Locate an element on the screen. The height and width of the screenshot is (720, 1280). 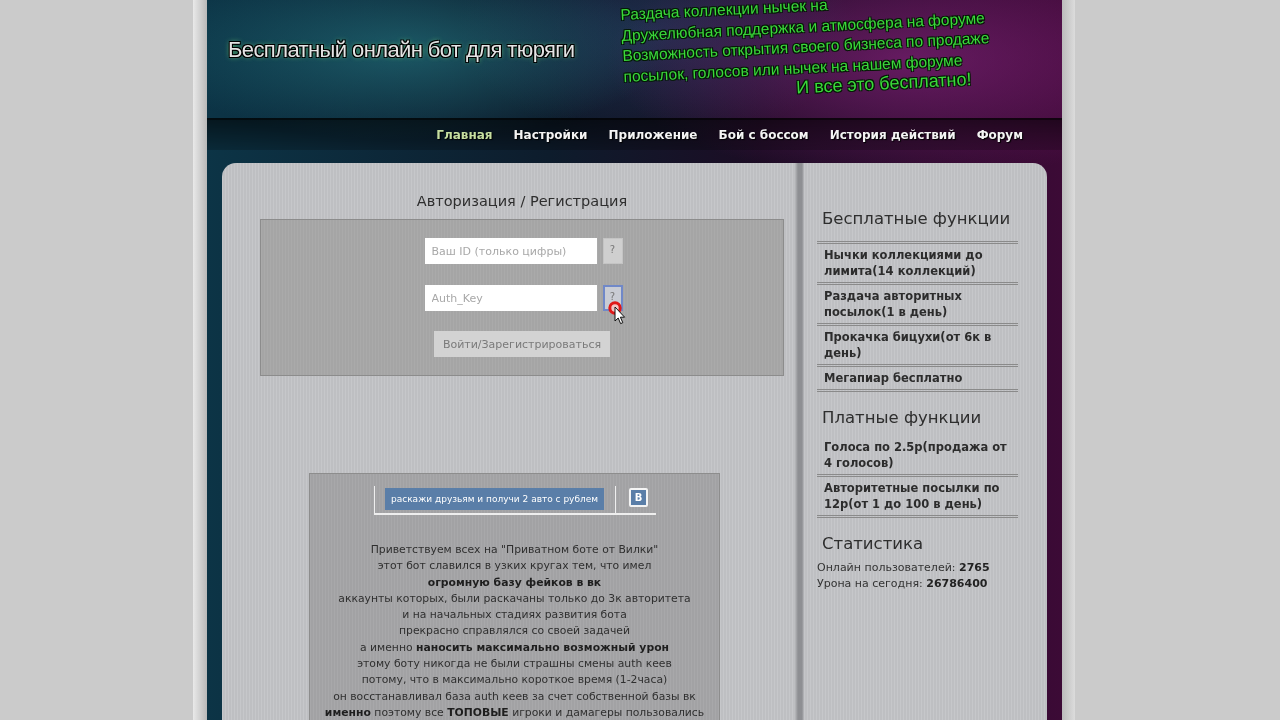
banner-feature-text: Раздача коллекции нычек на is located at coordinates (724, 11).